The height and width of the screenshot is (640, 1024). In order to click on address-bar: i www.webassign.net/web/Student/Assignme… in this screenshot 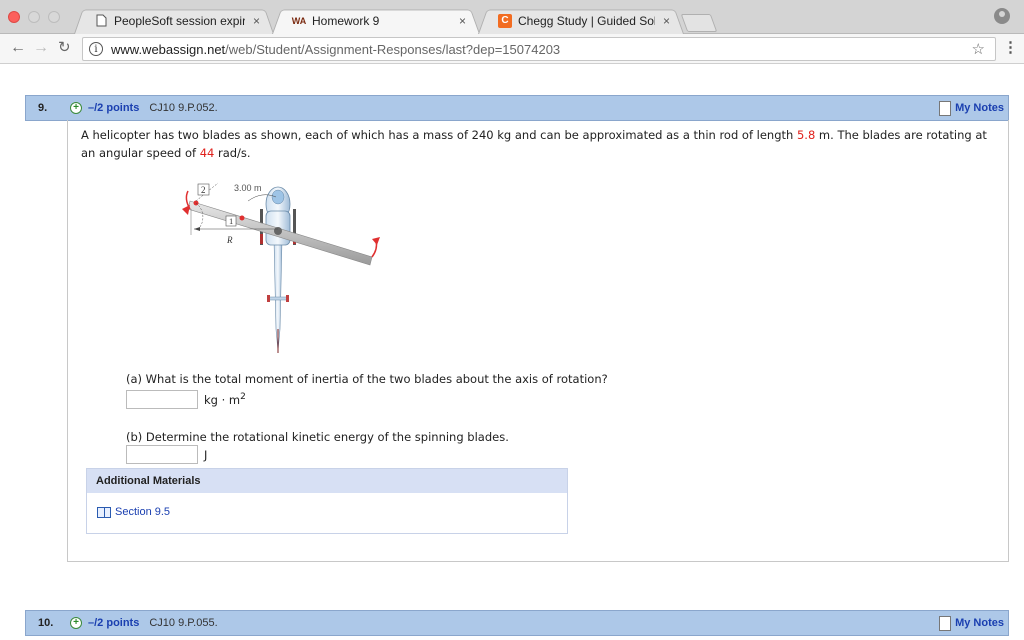, I will do `click(539, 49)`.